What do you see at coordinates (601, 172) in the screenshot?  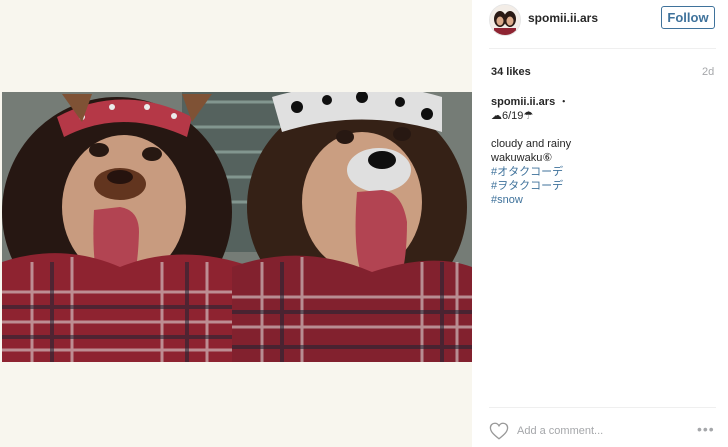 I see `hashtag-link: #オタクコーデ` at bounding box center [601, 172].